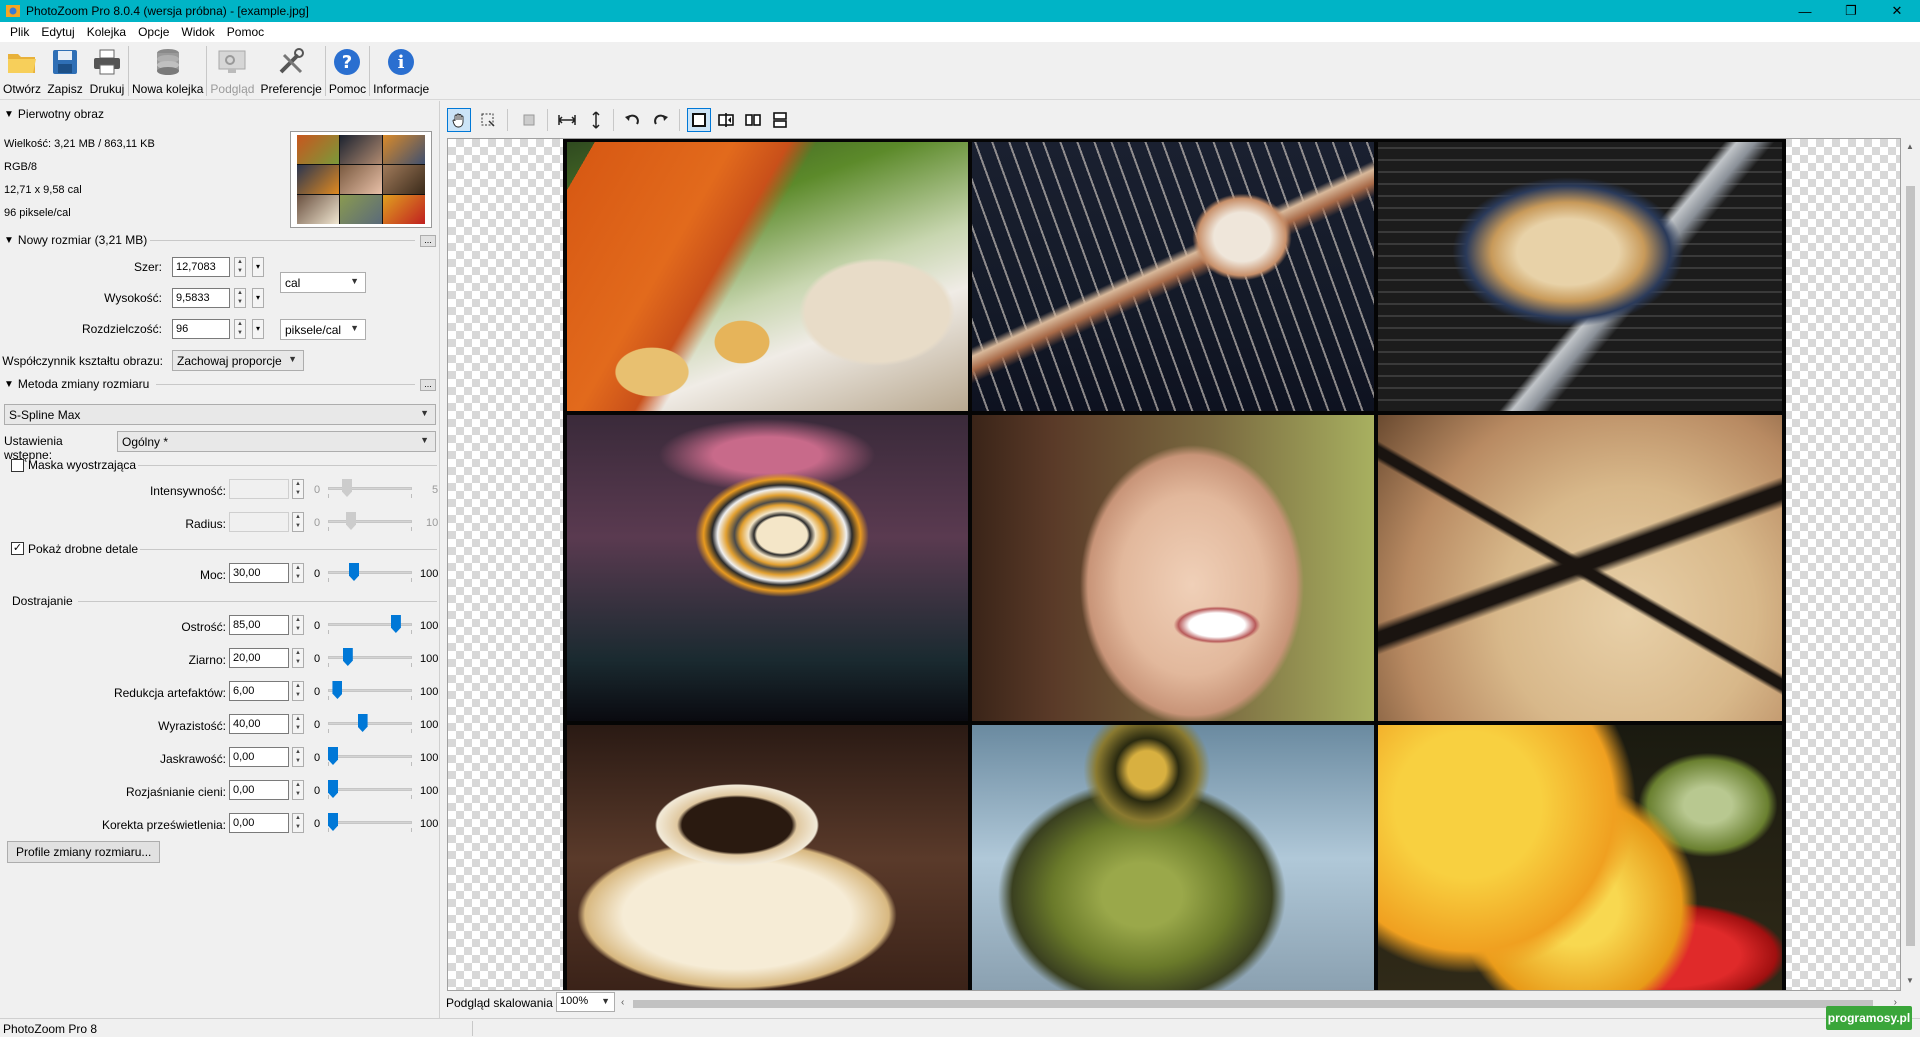 The image size is (1920, 1037). What do you see at coordinates (240, 298) in the screenshot?
I see `height-spinner: ▲ ▼` at bounding box center [240, 298].